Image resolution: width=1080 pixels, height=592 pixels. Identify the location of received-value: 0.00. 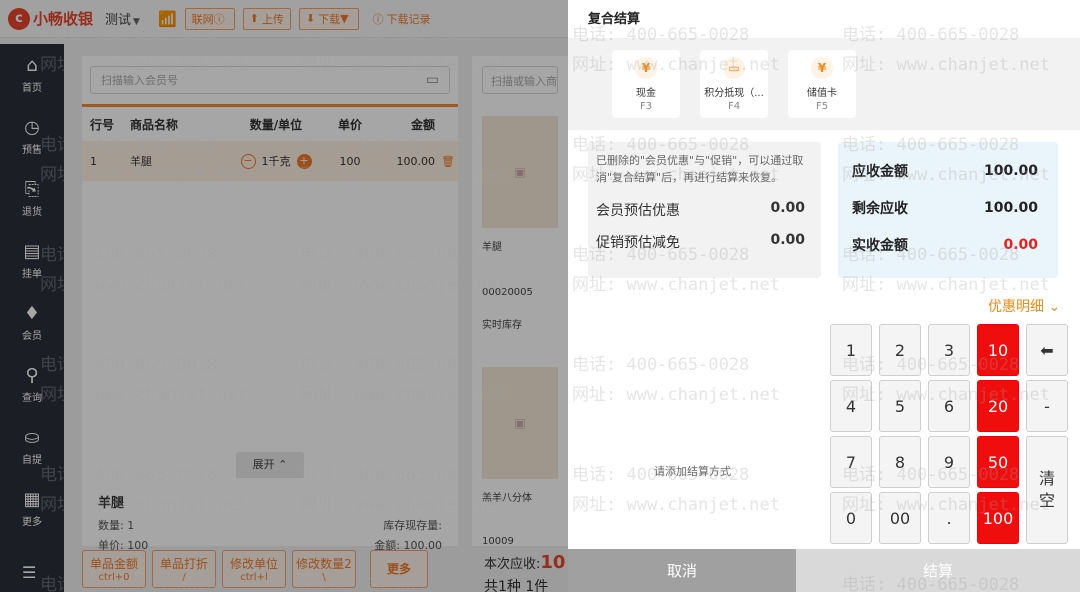
(1020, 244).